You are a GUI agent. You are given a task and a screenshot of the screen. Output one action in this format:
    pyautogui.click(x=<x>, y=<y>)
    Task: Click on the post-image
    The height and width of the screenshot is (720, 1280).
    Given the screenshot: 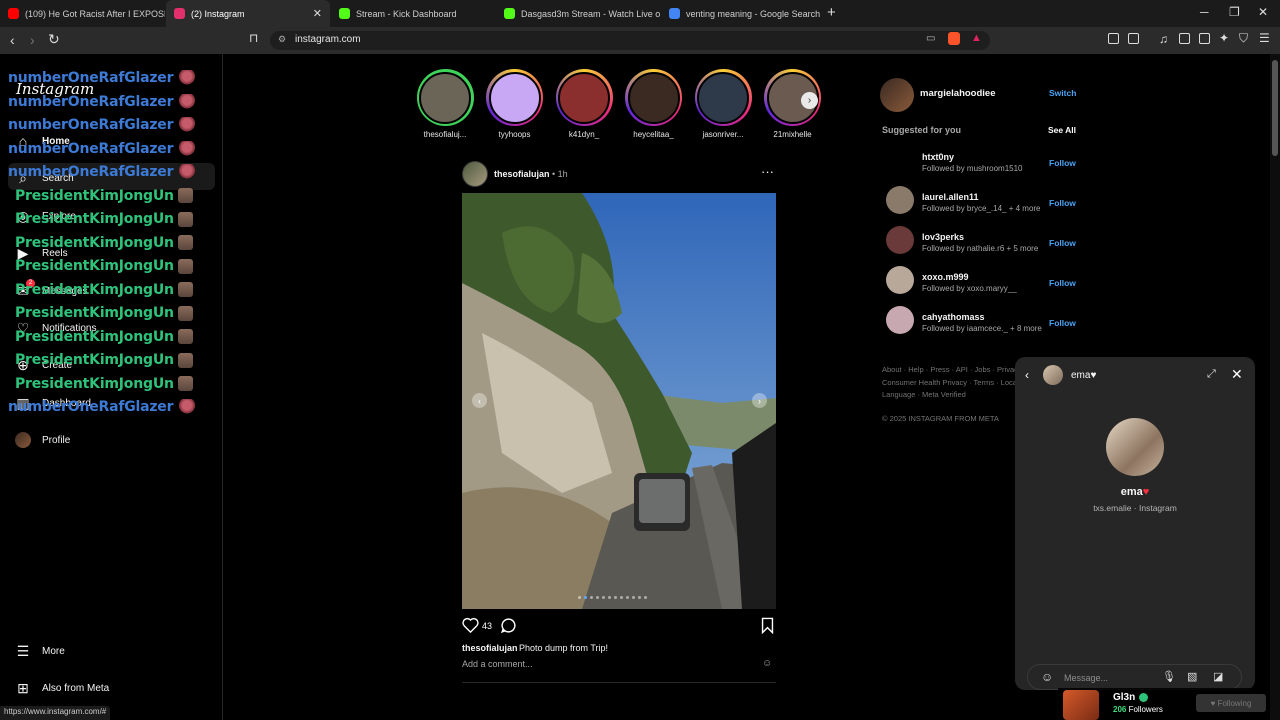 What is the action you would take?
    pyautogui.click(x=619, y=401)
    